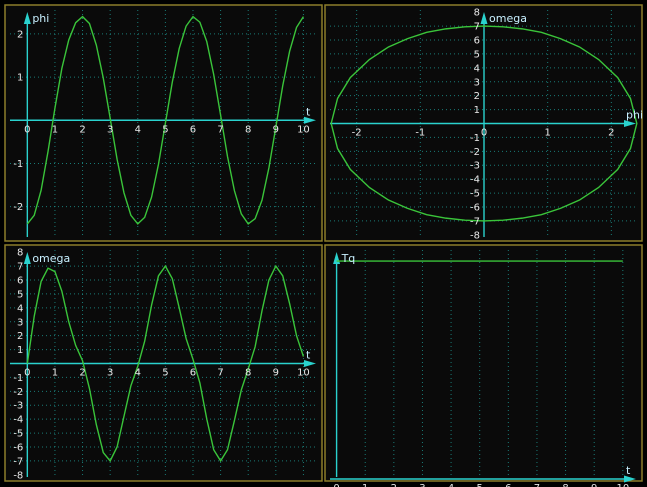 The height and width of the screenshot is (487, 647). I want to click on x-axis-label: phi, so click(634, 115).